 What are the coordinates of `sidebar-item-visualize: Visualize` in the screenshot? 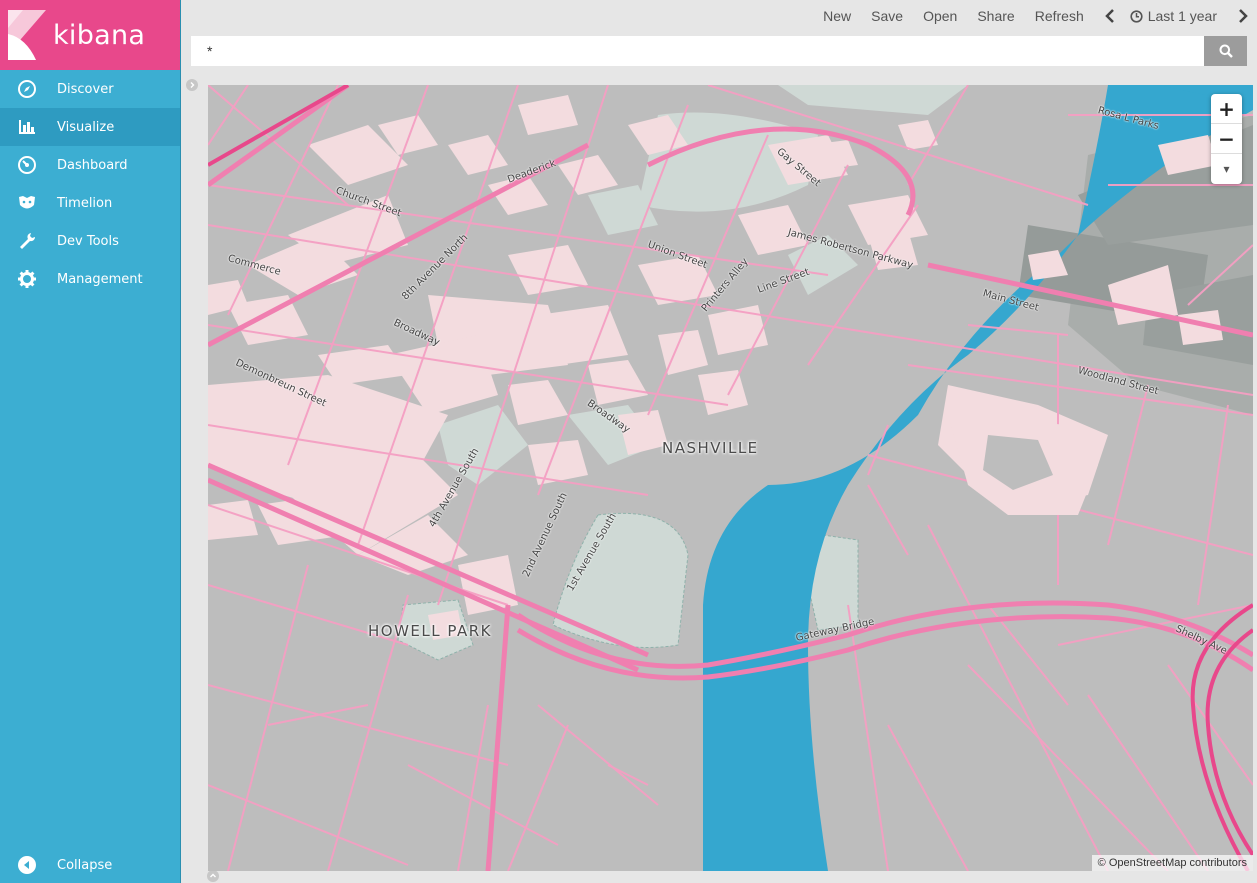 It's located at (90, 127).